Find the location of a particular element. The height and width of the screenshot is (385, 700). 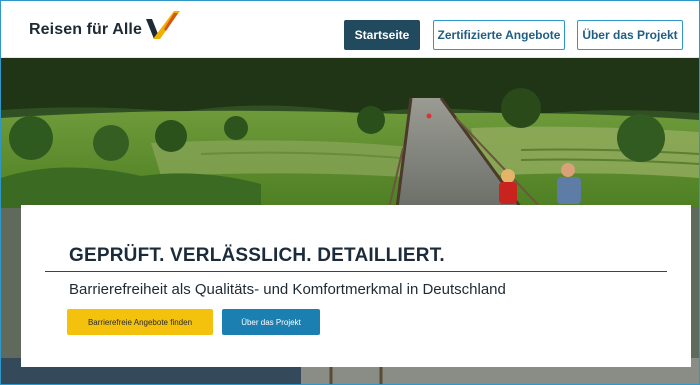

nav-startseite: Startseite is located at coordinates (382, 35).